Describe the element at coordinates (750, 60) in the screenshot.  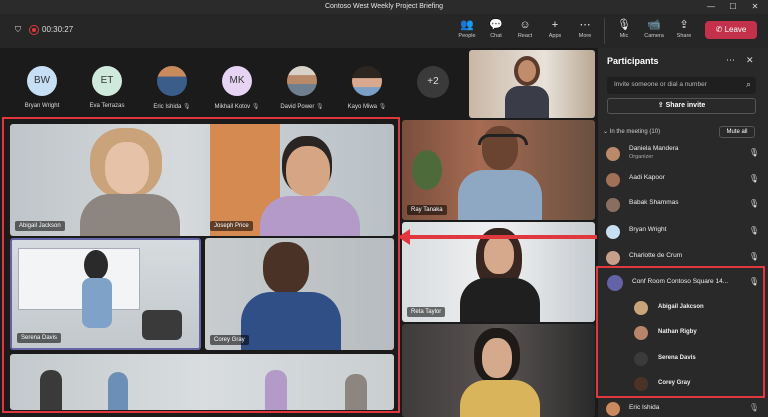
I see `close-panel-icon: ✕` at that location.